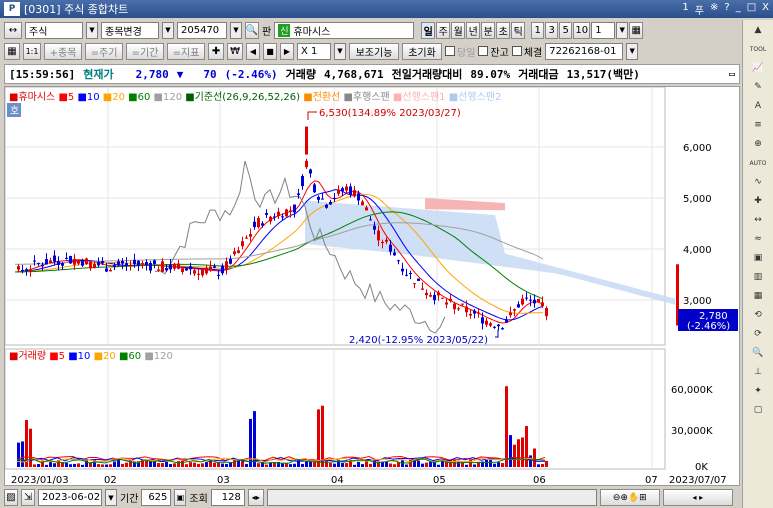  I want to click on tool-icon-8: ∿, so click(758, 182).